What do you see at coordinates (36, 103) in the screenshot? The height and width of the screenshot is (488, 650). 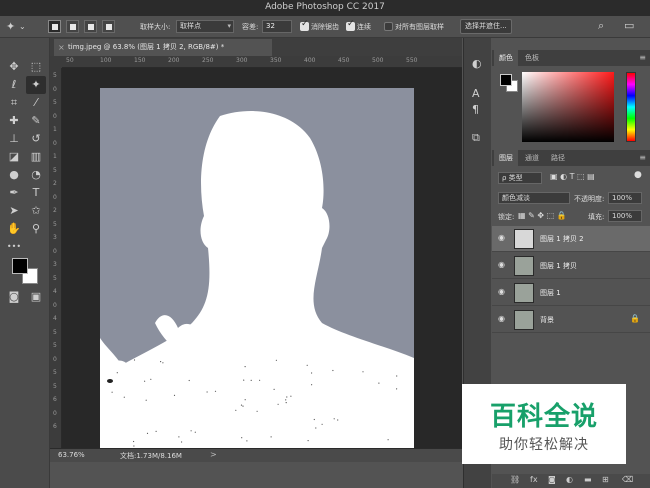 I see `eyedropper-tool-icon: ⁄` at bounding box center [36, 103].